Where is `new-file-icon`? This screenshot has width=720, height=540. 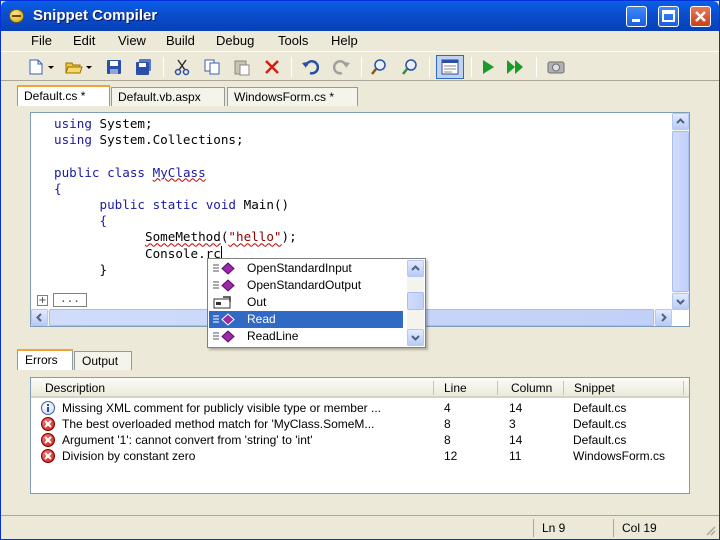 new-file-icon is located at coordinates (36, 67).